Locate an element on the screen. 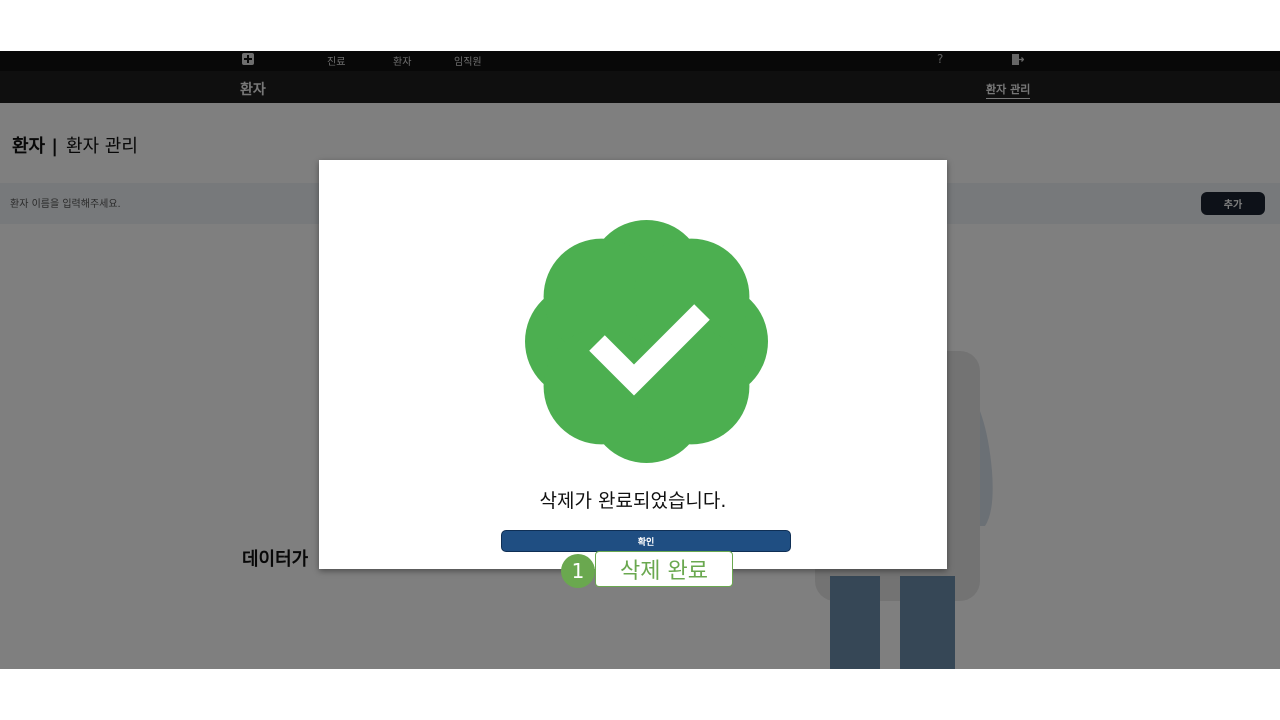 The width and height of the screenshot is (1280, 720). step-number-badge: 1 is located at coordinates (578, 571).